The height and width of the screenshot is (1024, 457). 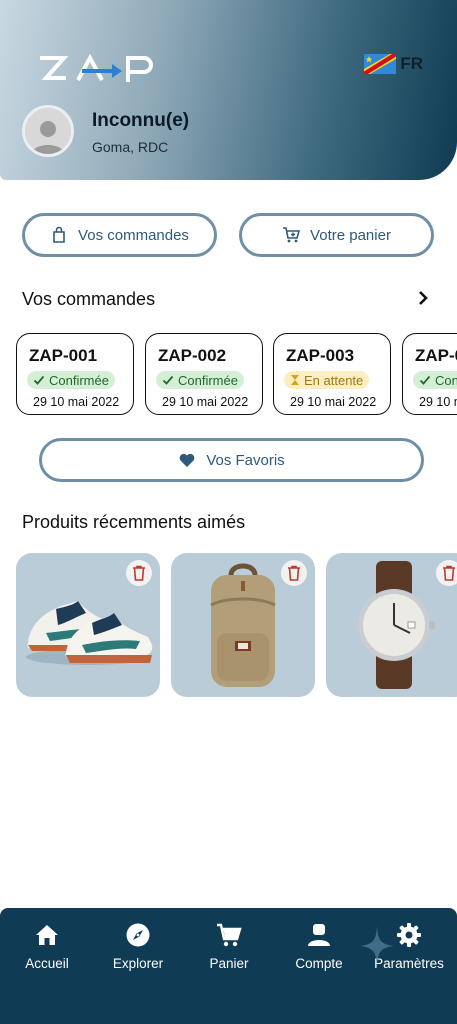 What do you see at coordinates (141, 120) in the screenshot?
I see `user-name: Inconnu(e)` at bounding box center [141, 120].